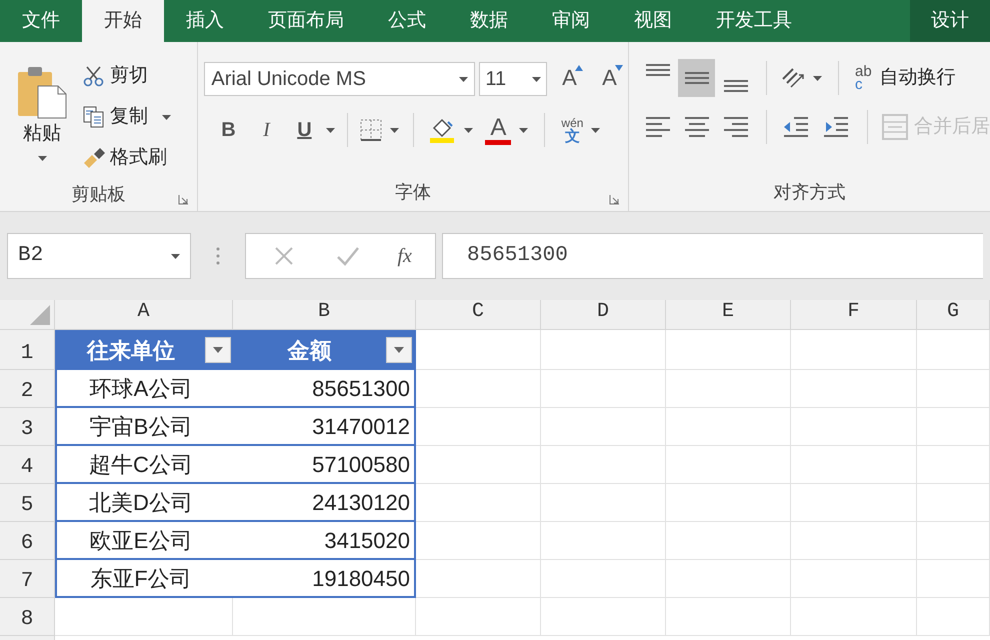 The image size is (990, 640). I want to click on table-cell: 环球A公司, so click(144, 389).